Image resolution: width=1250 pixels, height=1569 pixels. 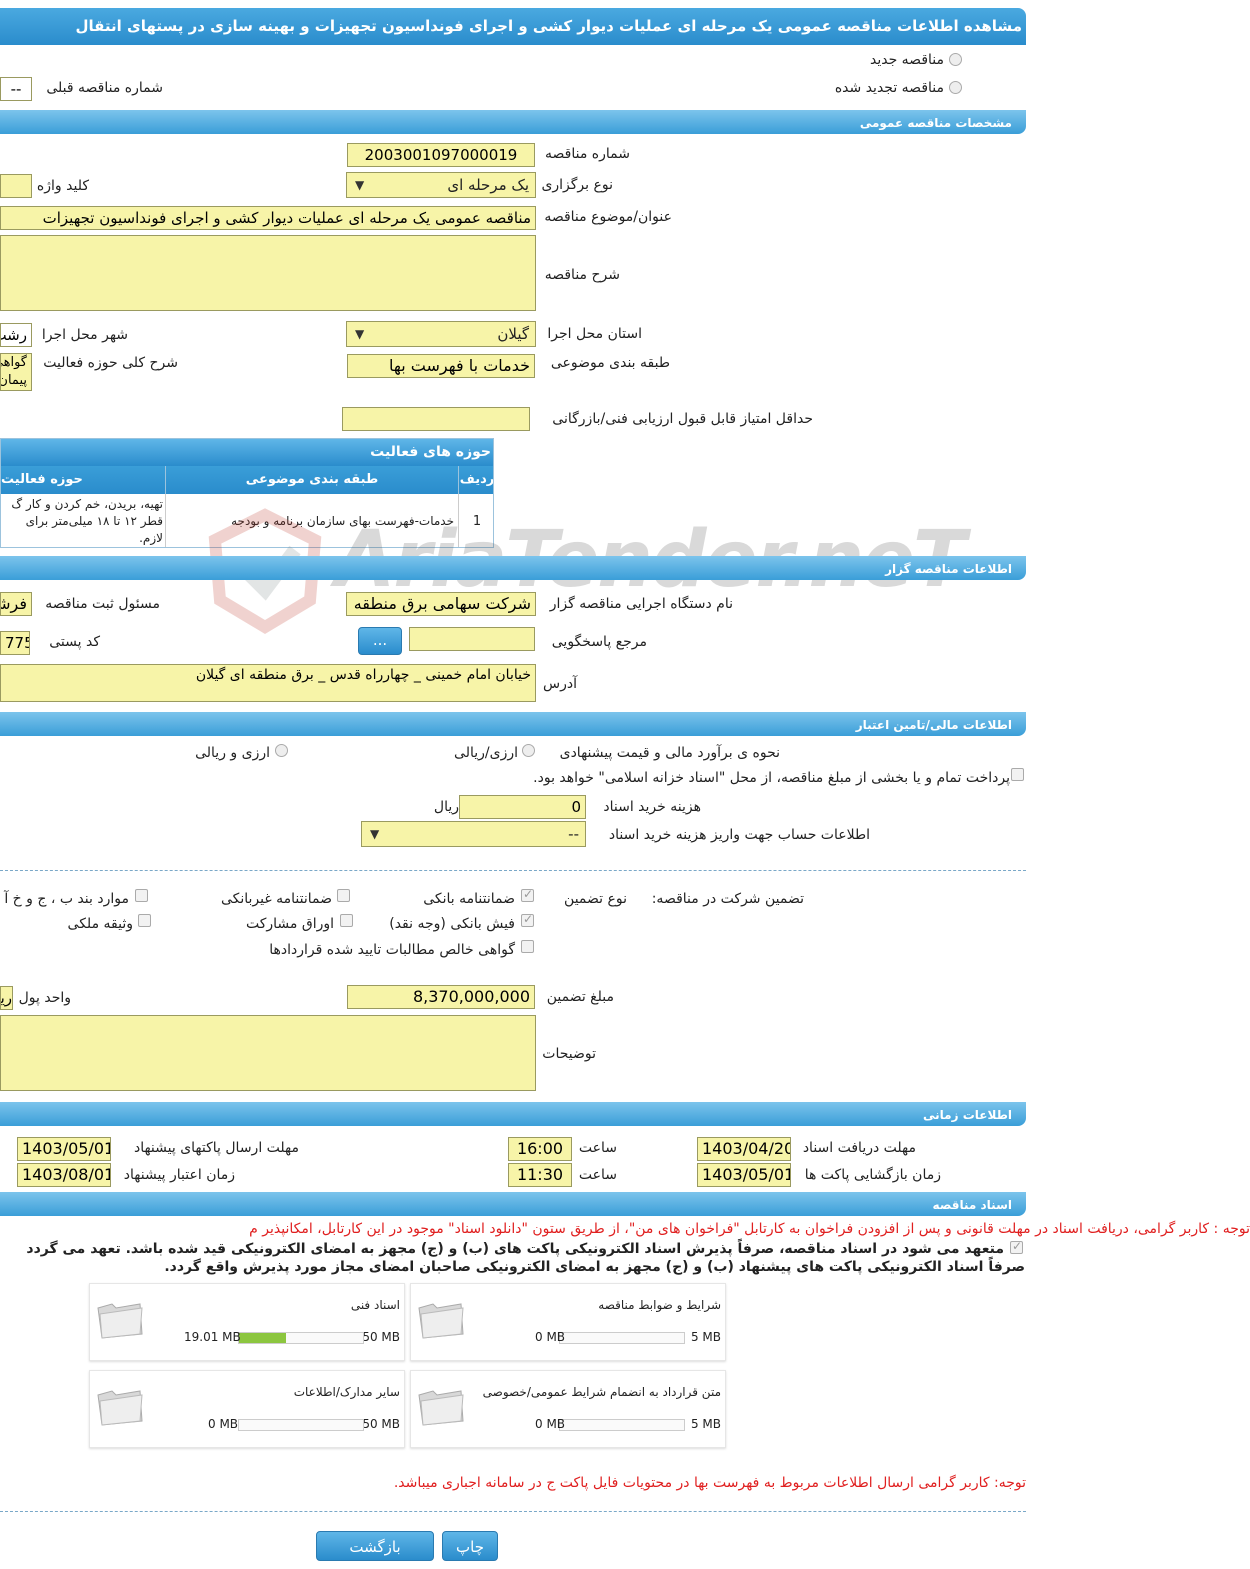 What do you see at coordinates (488, 185) in the screenshot?
I see `holding-type-value: یک مرحله ای` at bounding box center [488, 185].